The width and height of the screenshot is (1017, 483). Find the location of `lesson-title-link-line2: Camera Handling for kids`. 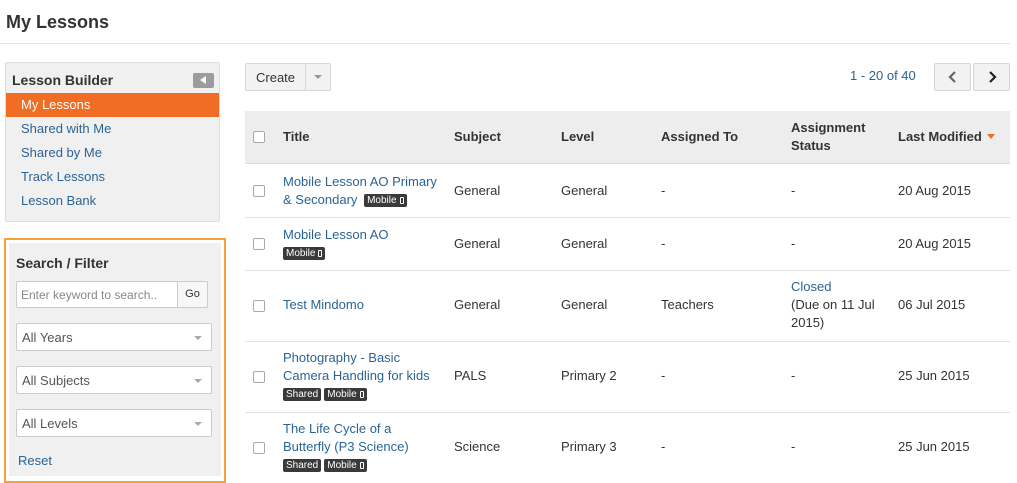

lesson-title-link-line2: Camera Handling for kids is located at coordinates (356, 375).